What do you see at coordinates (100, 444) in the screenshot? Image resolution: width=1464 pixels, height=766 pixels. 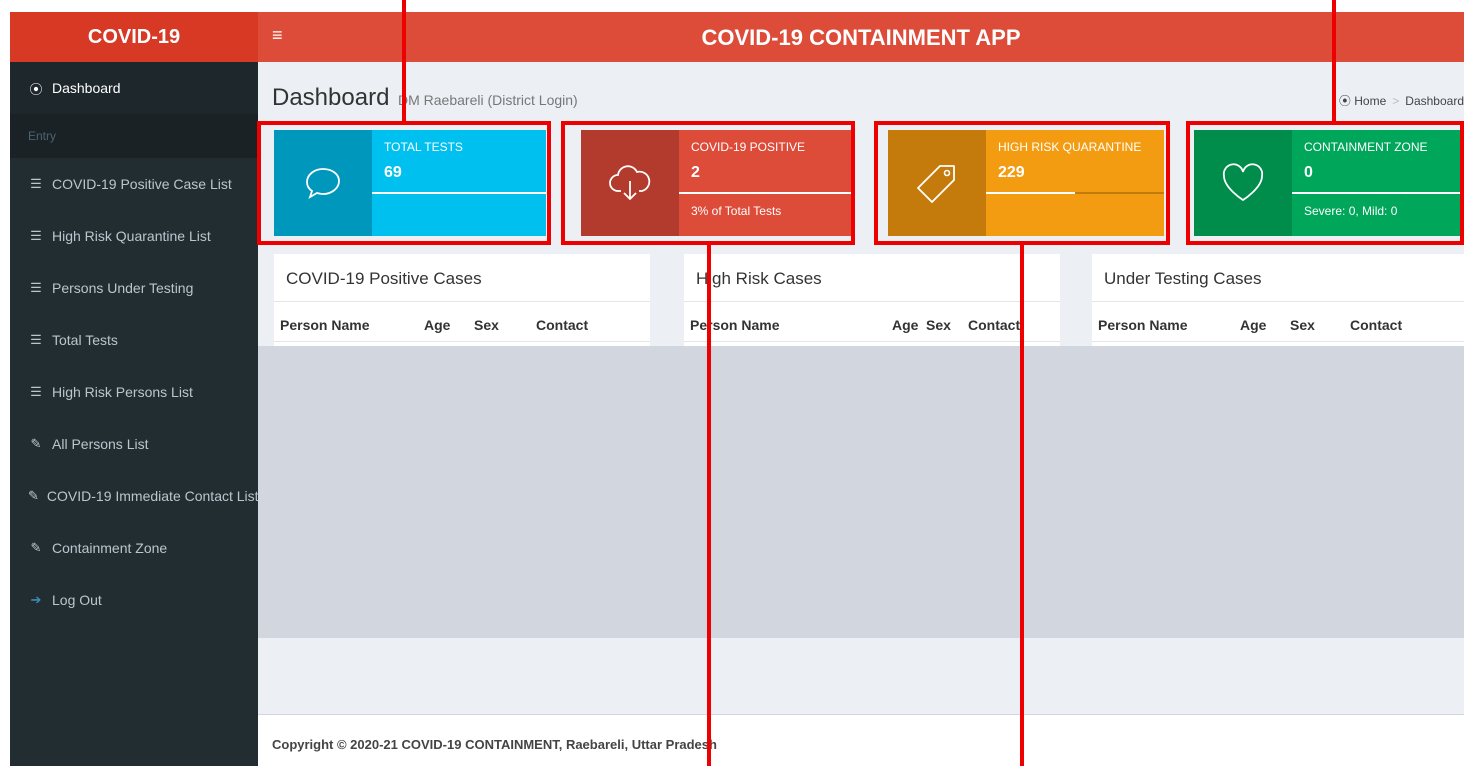 I see `sidebar-item-label: All Persons List` at bounding box center [100, 444].